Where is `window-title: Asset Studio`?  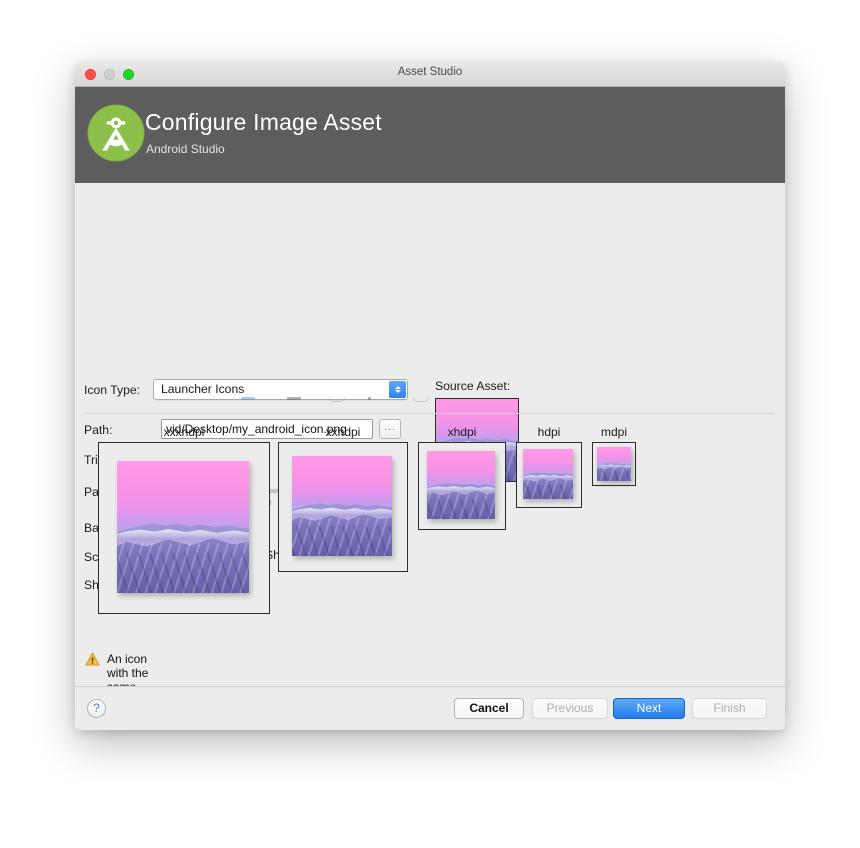
window-title: Asset Studio is located at coordinates (430, 72).